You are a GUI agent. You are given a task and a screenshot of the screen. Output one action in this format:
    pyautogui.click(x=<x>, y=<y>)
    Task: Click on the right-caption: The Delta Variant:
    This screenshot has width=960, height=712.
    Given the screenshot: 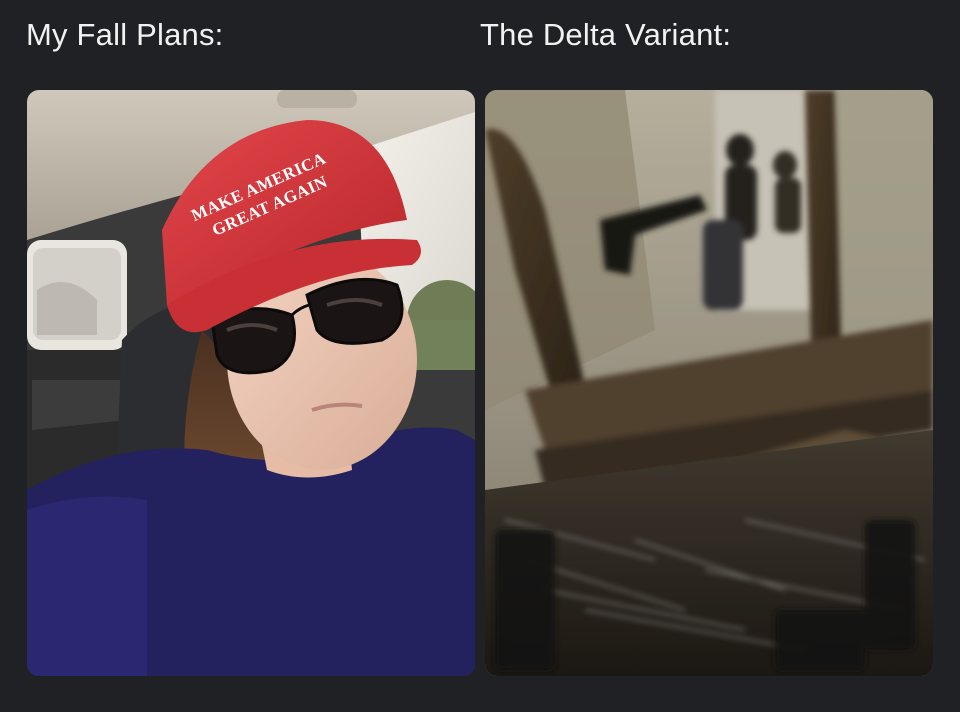 What is the action you would take?
    pyautogui.click(x=606, y=34)
    